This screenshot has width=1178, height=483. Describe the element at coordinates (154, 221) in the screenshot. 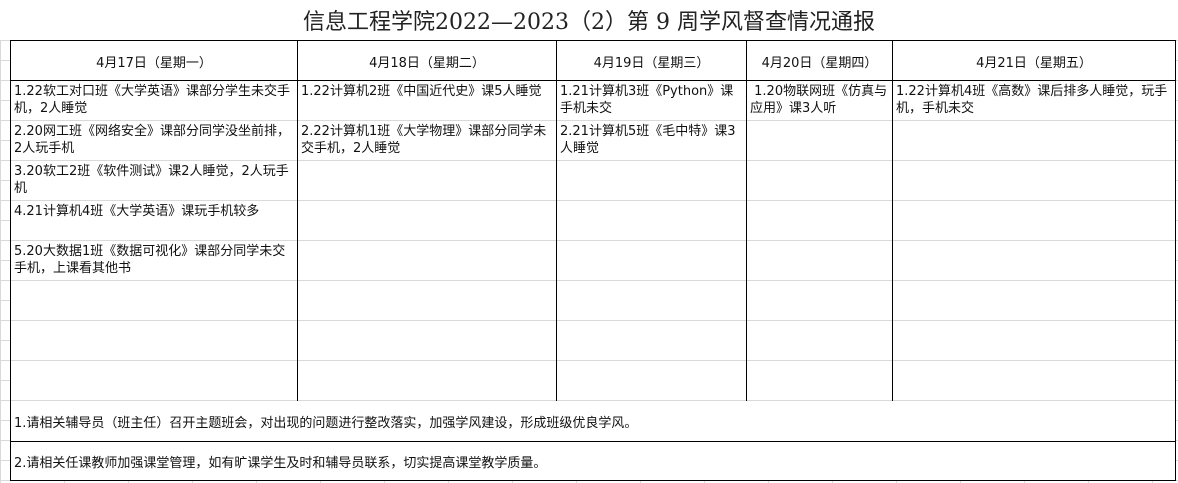

I see `entry-cell: 4.21计算机4班《大学英语》课玩手机较多` at that location.